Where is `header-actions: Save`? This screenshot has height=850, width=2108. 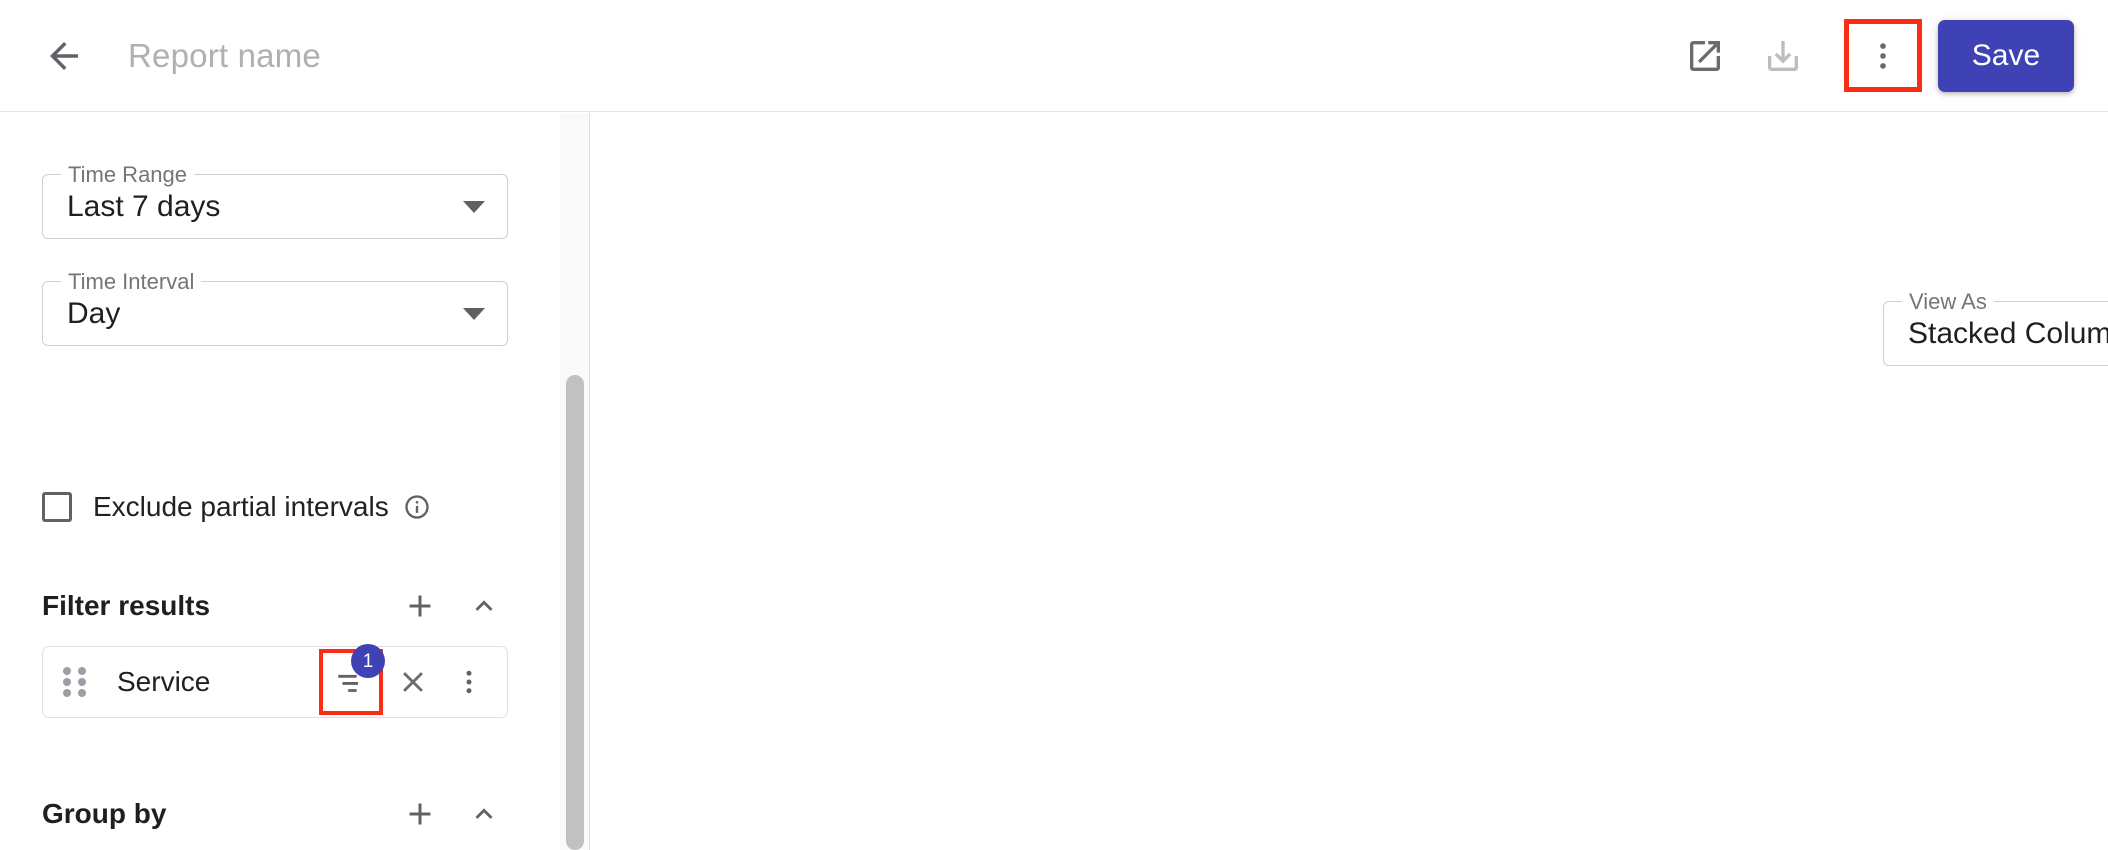 header-actions: Save is located at coordinates (1870, 56).